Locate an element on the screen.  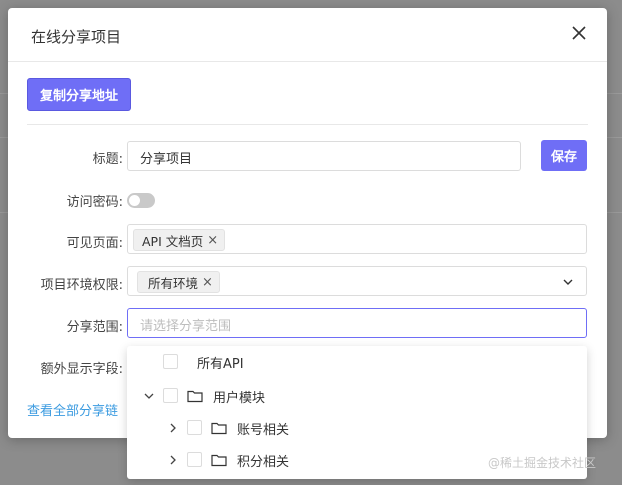
tree-item-all-api: 所有API is located at coordinates (357, 362).